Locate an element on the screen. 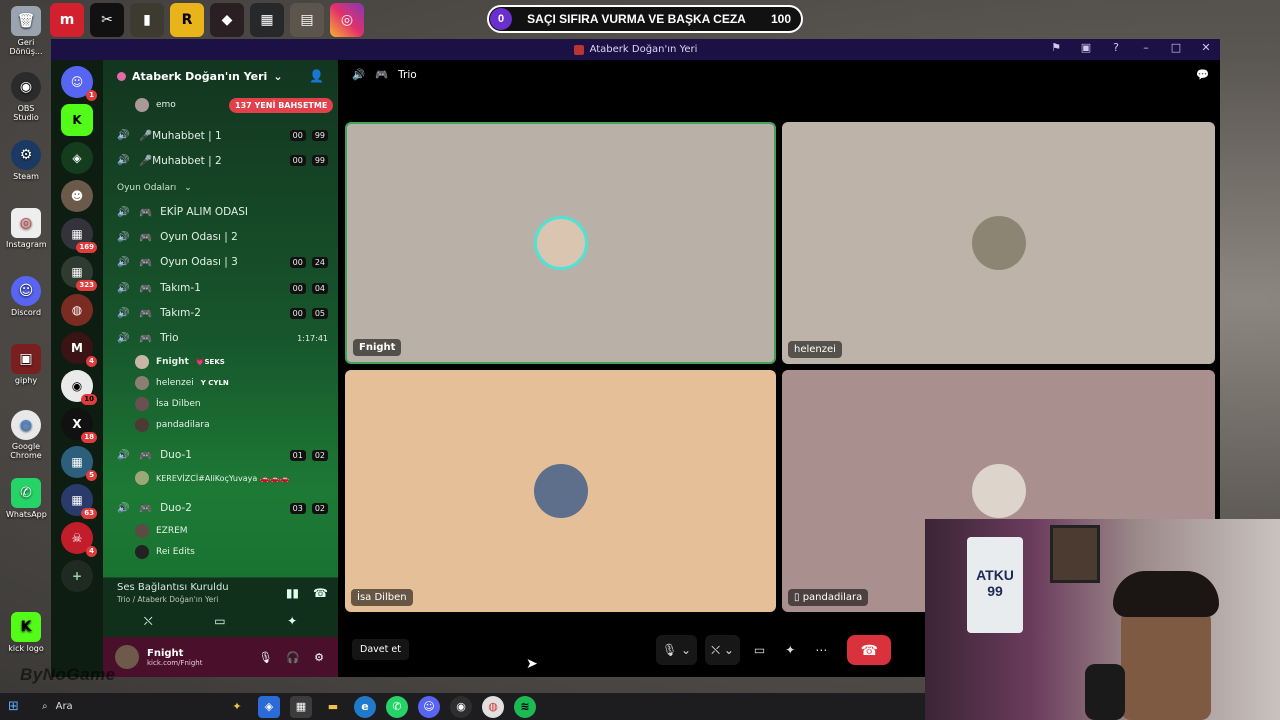 This screenshot has width=1280, height=720. copilot-icon: ◈ is located at coordinates (269, 706).